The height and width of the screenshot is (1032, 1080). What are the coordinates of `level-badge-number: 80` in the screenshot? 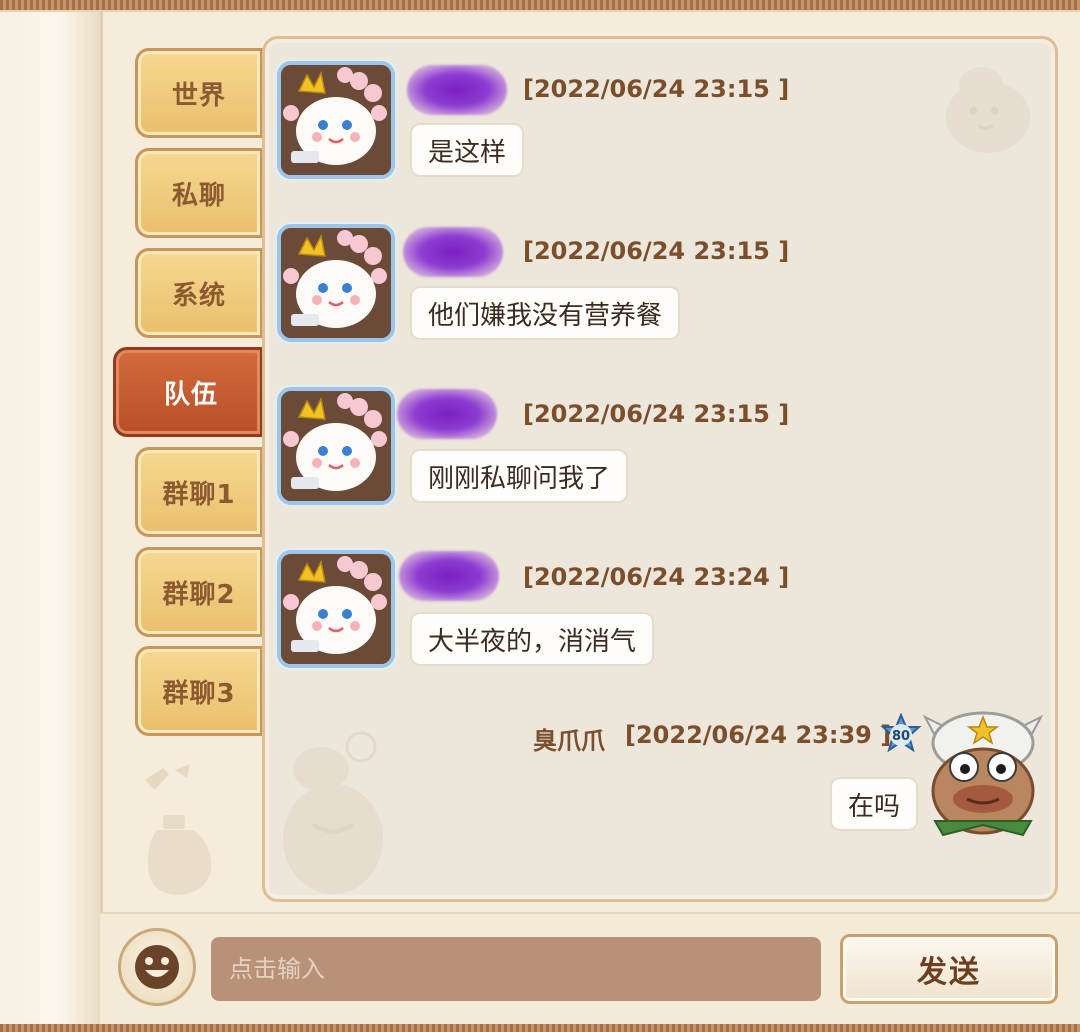 It's located at (901, 736).